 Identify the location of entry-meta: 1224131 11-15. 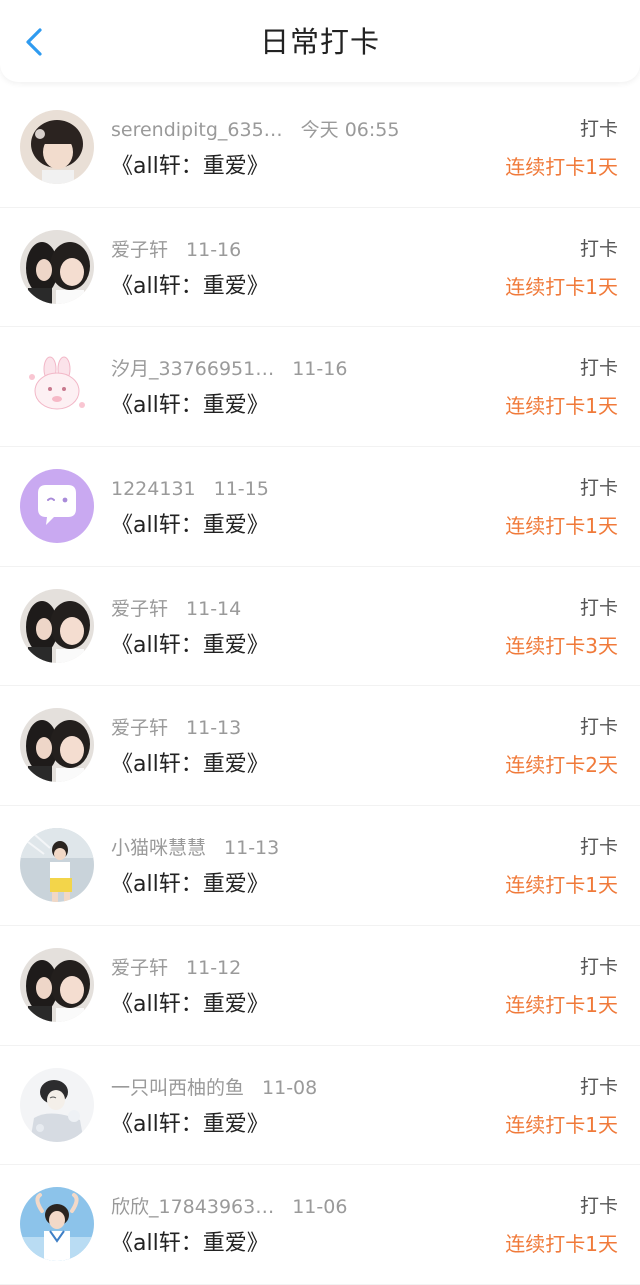
(190, 489).